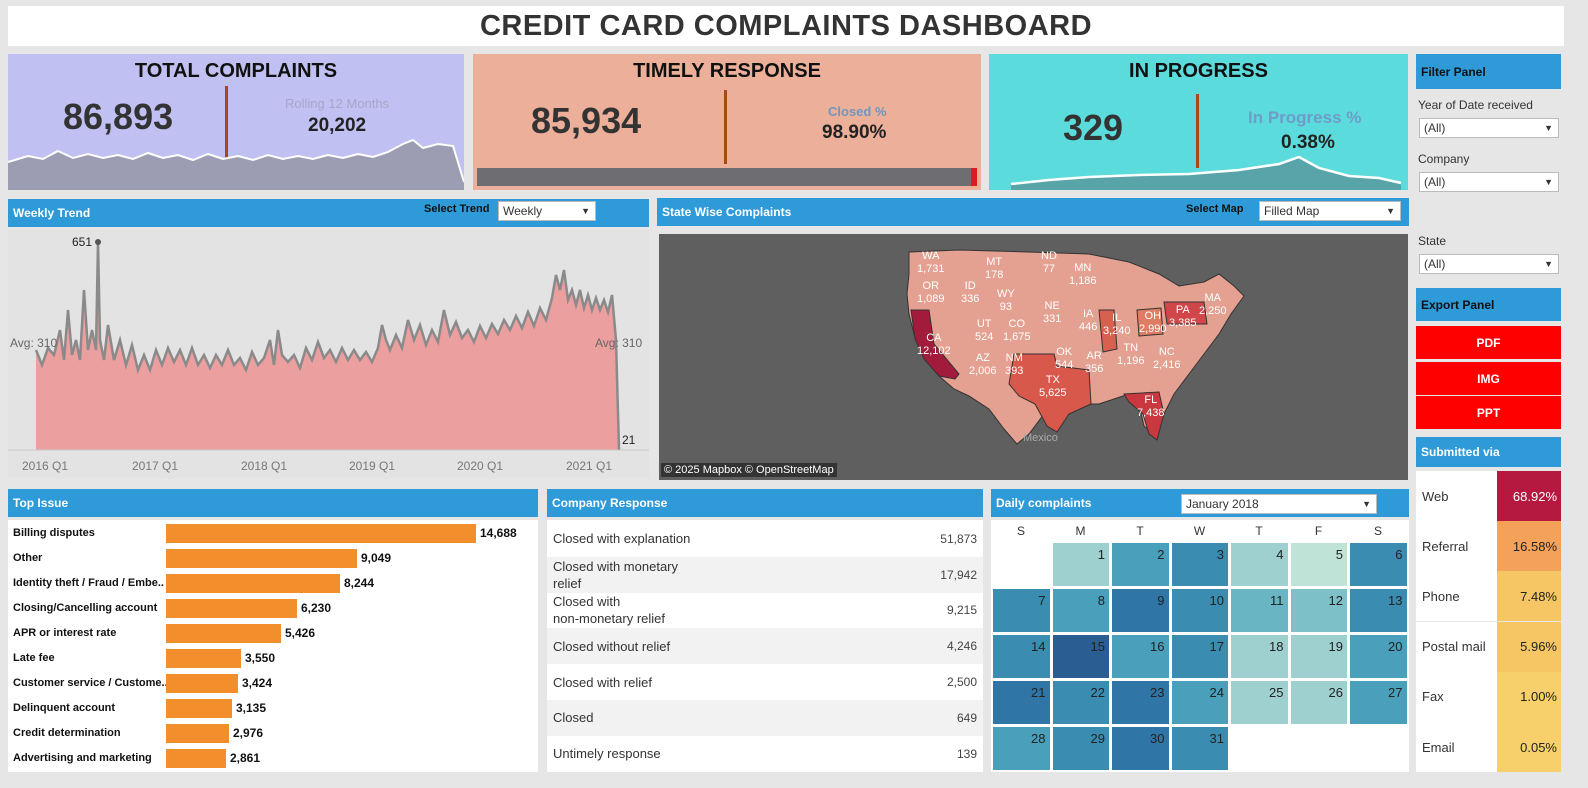  I want to click on calendar-day: 16, so click(1140, 656).